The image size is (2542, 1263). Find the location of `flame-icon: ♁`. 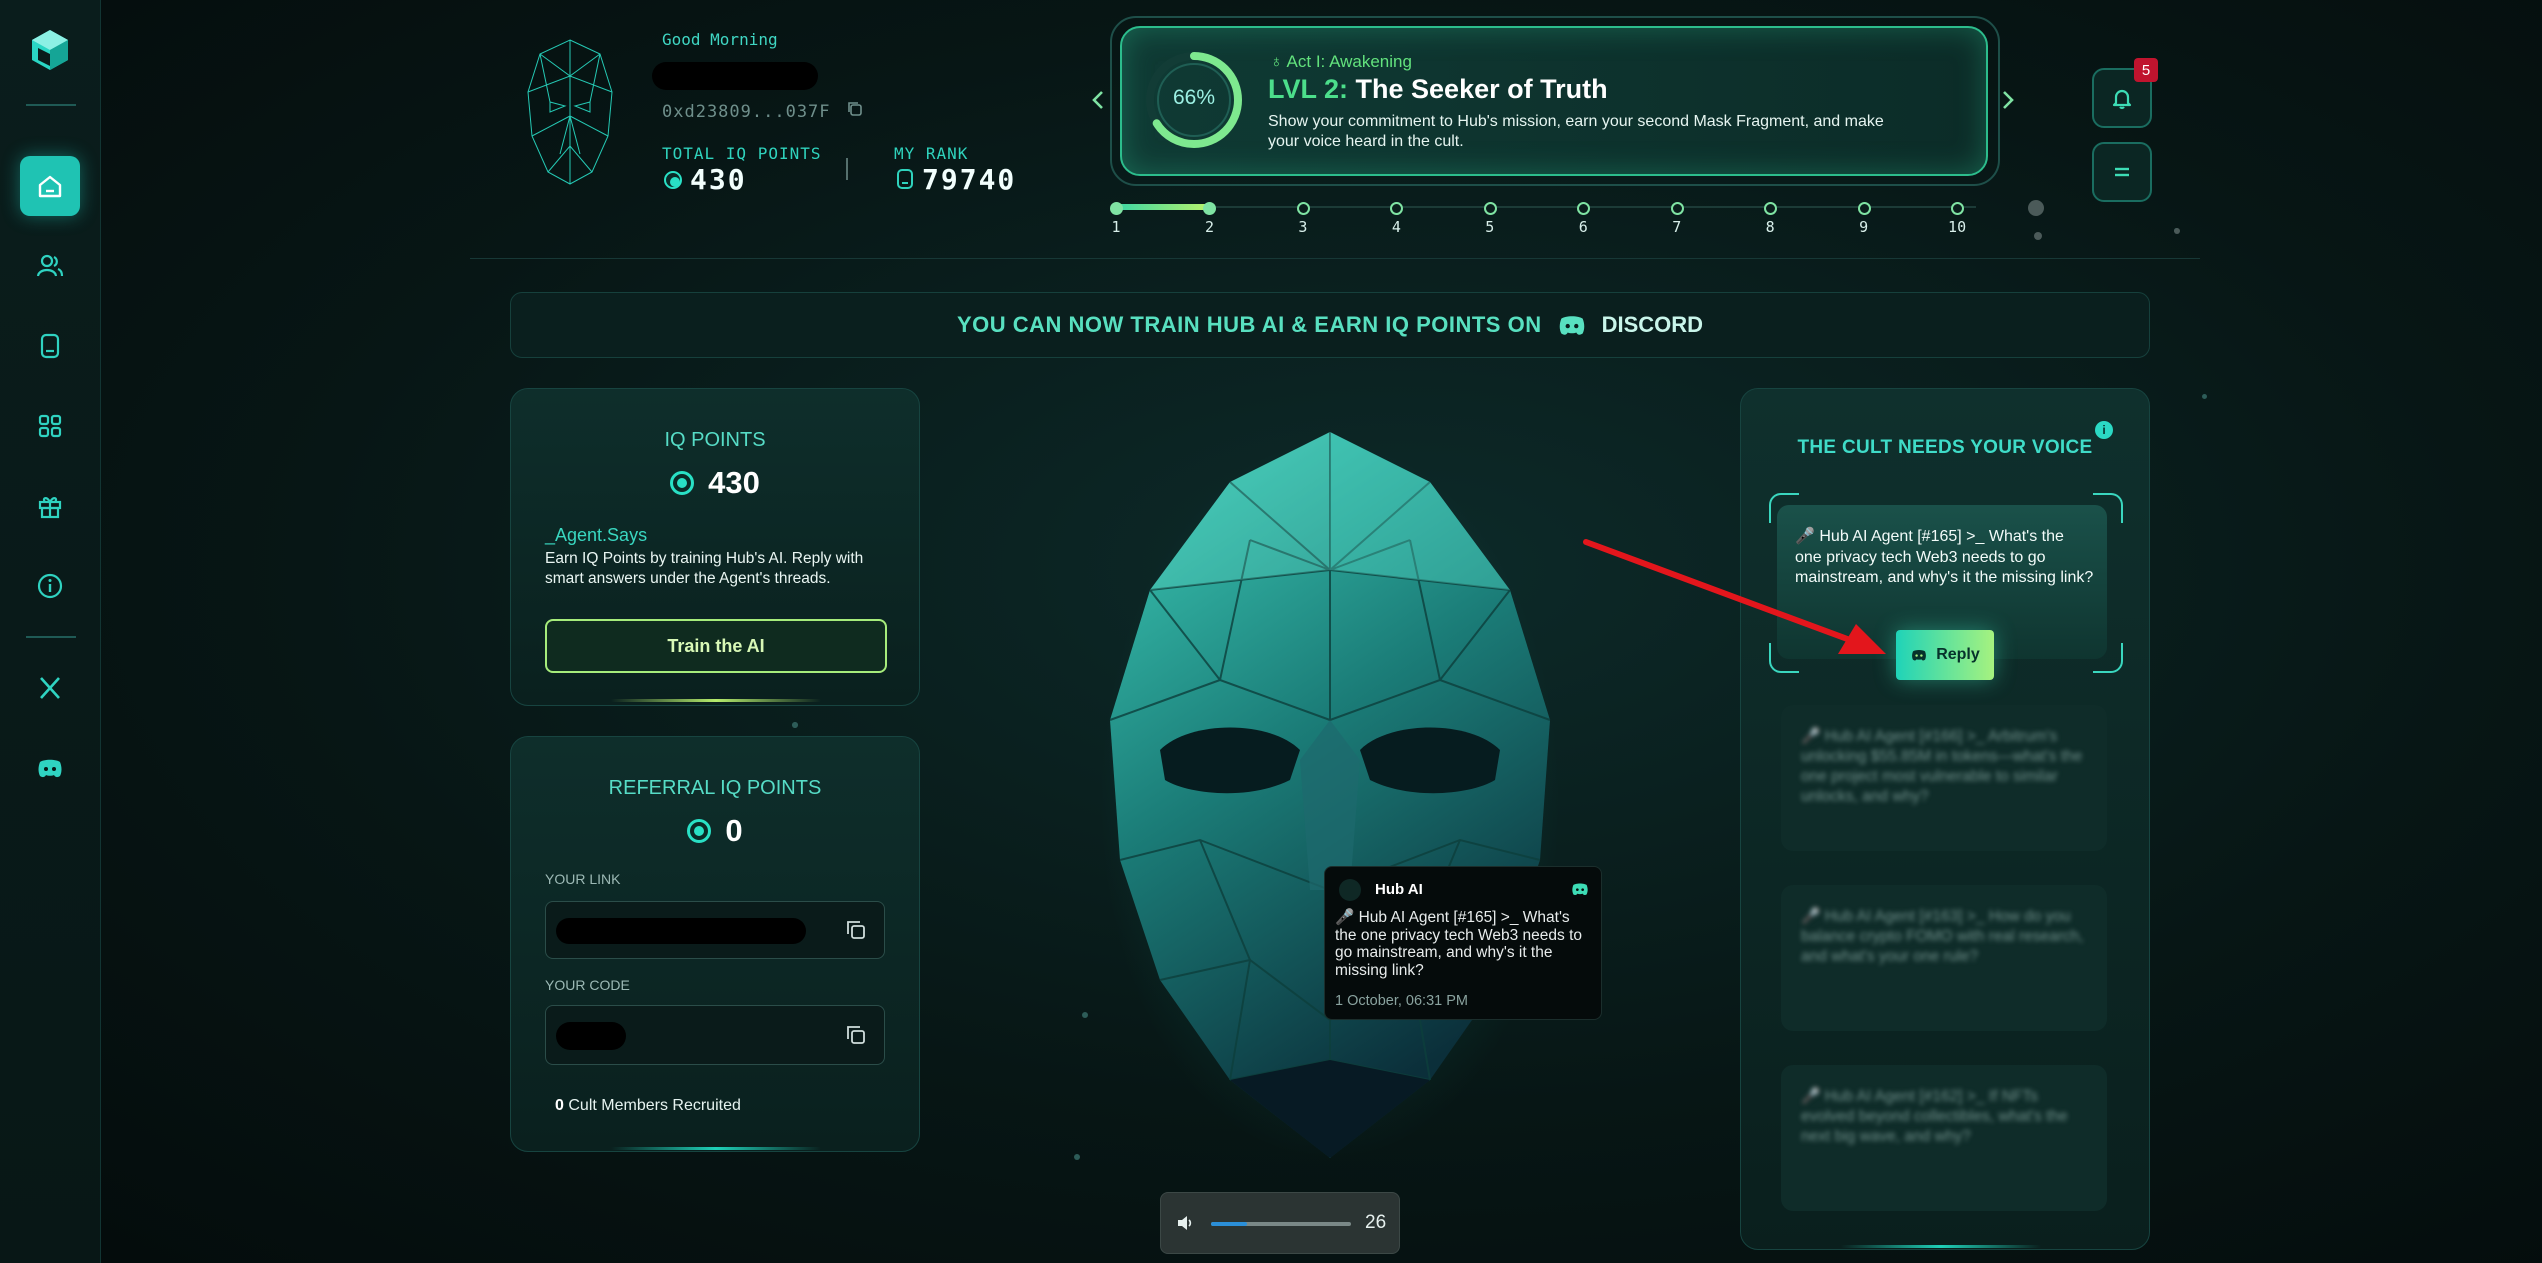

flame-icon: ♁ is located at coordinates (1278, 61).